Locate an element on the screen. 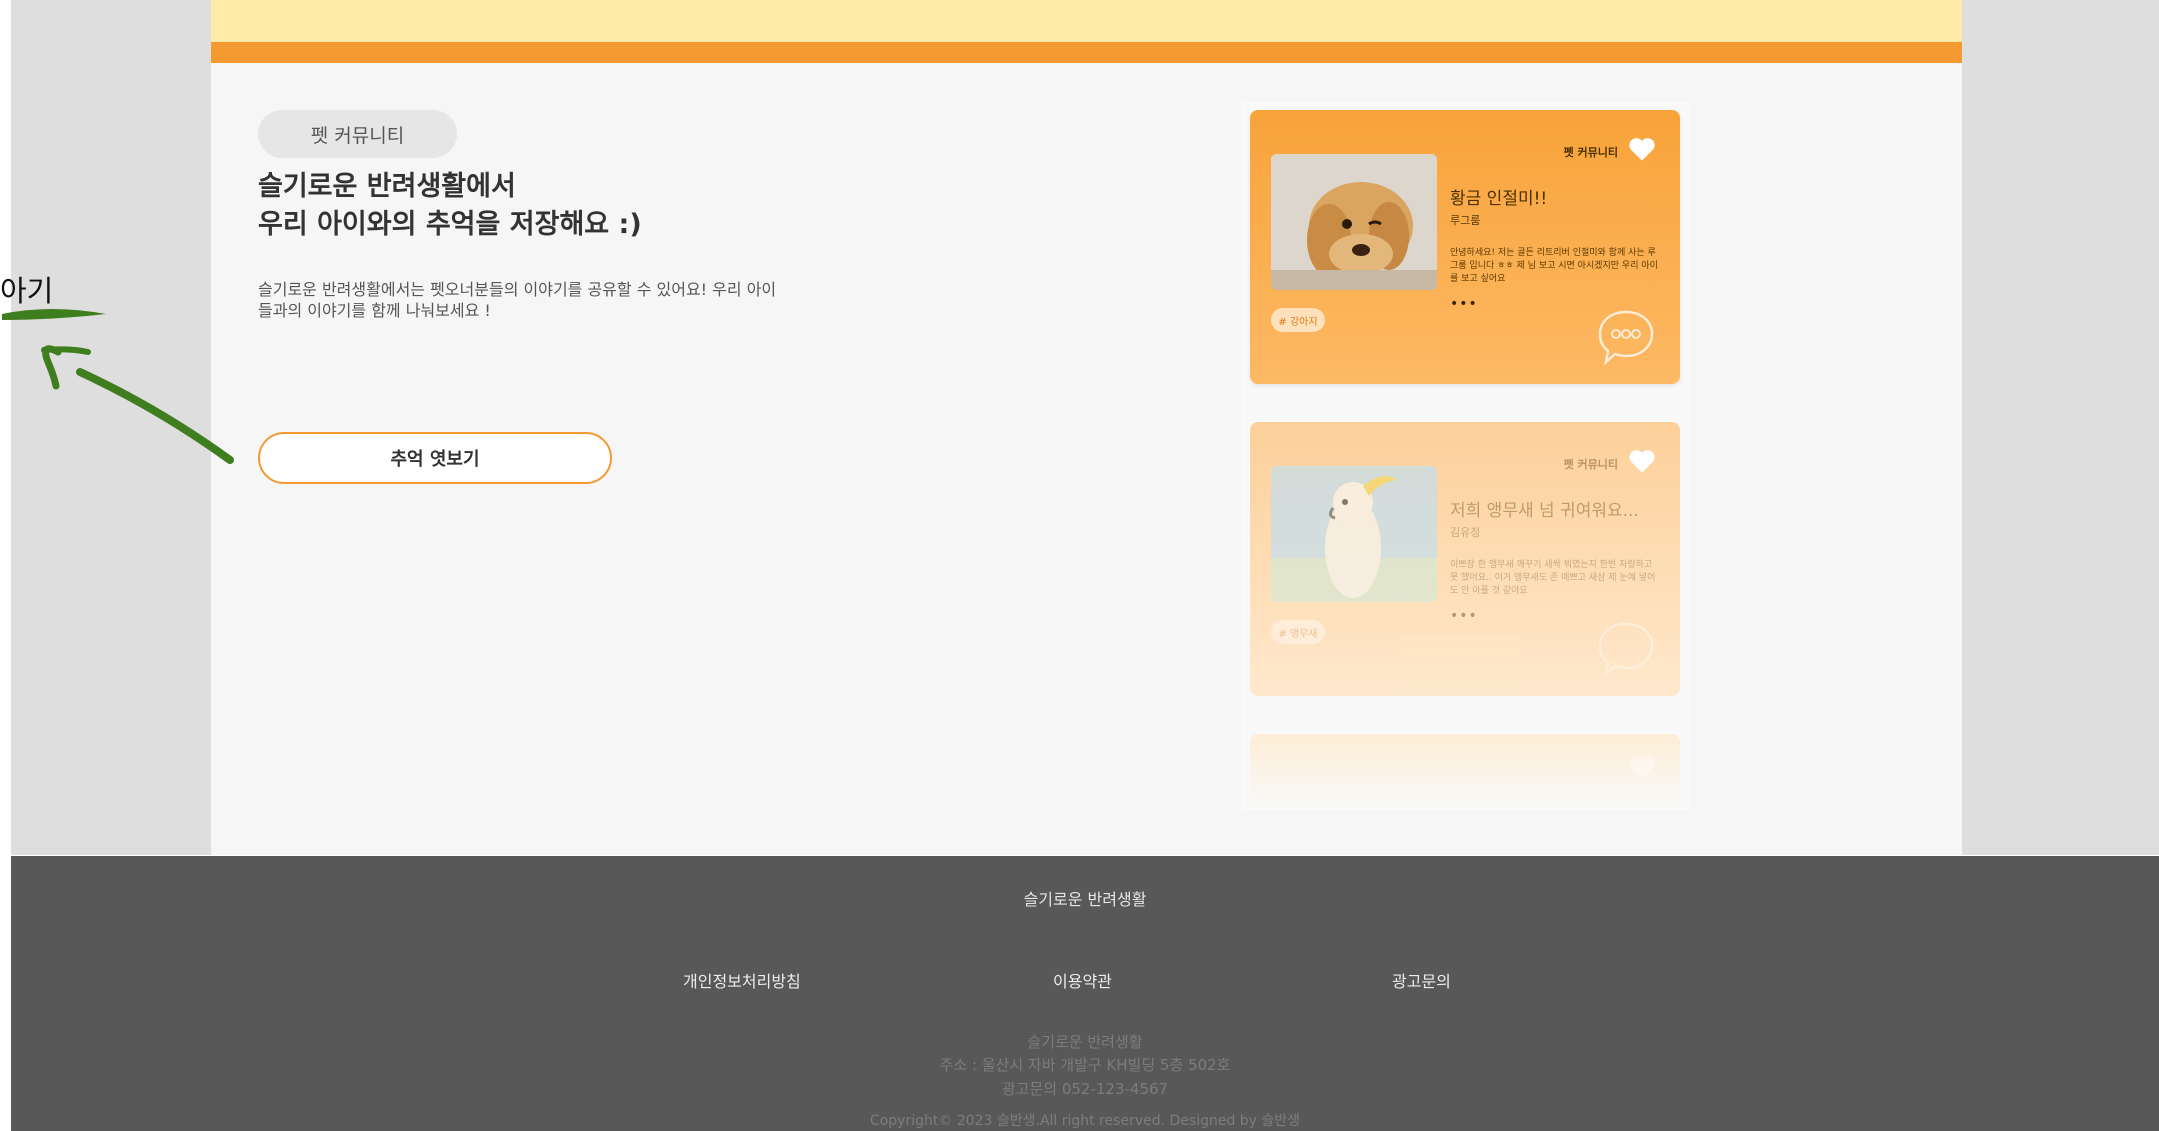  header-band-light is located at coordinates (1086, 21).